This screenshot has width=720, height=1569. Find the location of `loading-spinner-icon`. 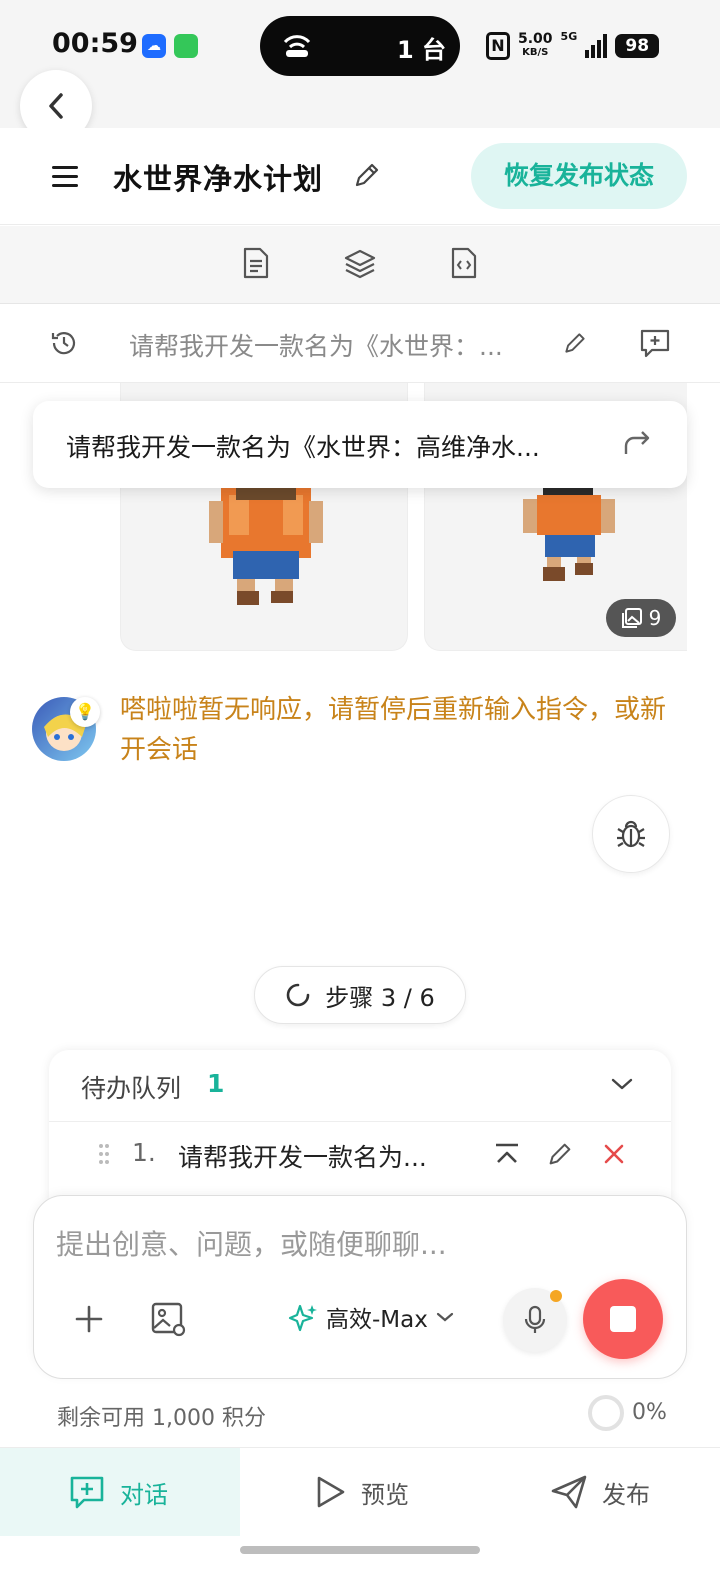

loading-spinner-icon is located at coordinates (298, 995).